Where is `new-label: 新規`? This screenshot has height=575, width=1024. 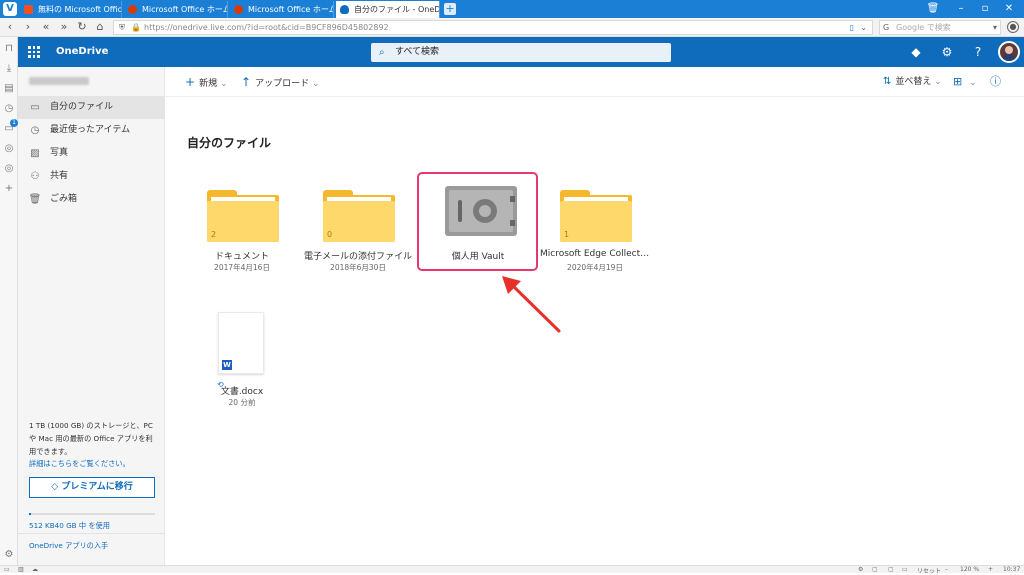
new-label: 新規 is located at coordinates (208, 84).